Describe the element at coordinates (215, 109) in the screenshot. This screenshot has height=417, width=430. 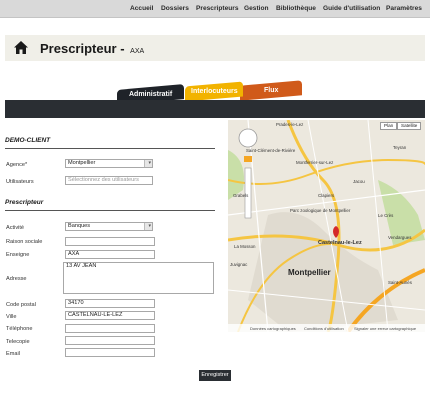
I see `tab-content-bar` at that location.